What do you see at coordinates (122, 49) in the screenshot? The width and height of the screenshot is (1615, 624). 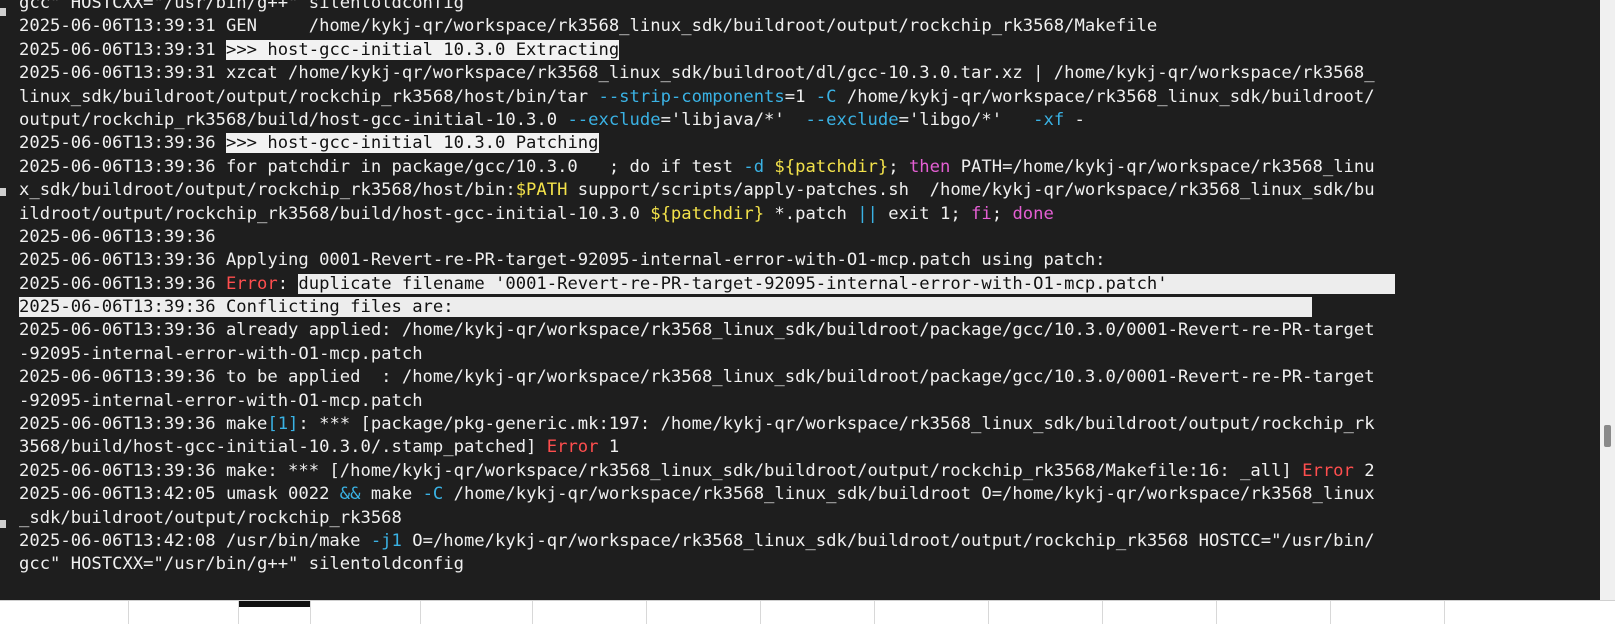 I see `terminal-segment: 2025-06-06T13:39:31` at bounding box center [122, 49].